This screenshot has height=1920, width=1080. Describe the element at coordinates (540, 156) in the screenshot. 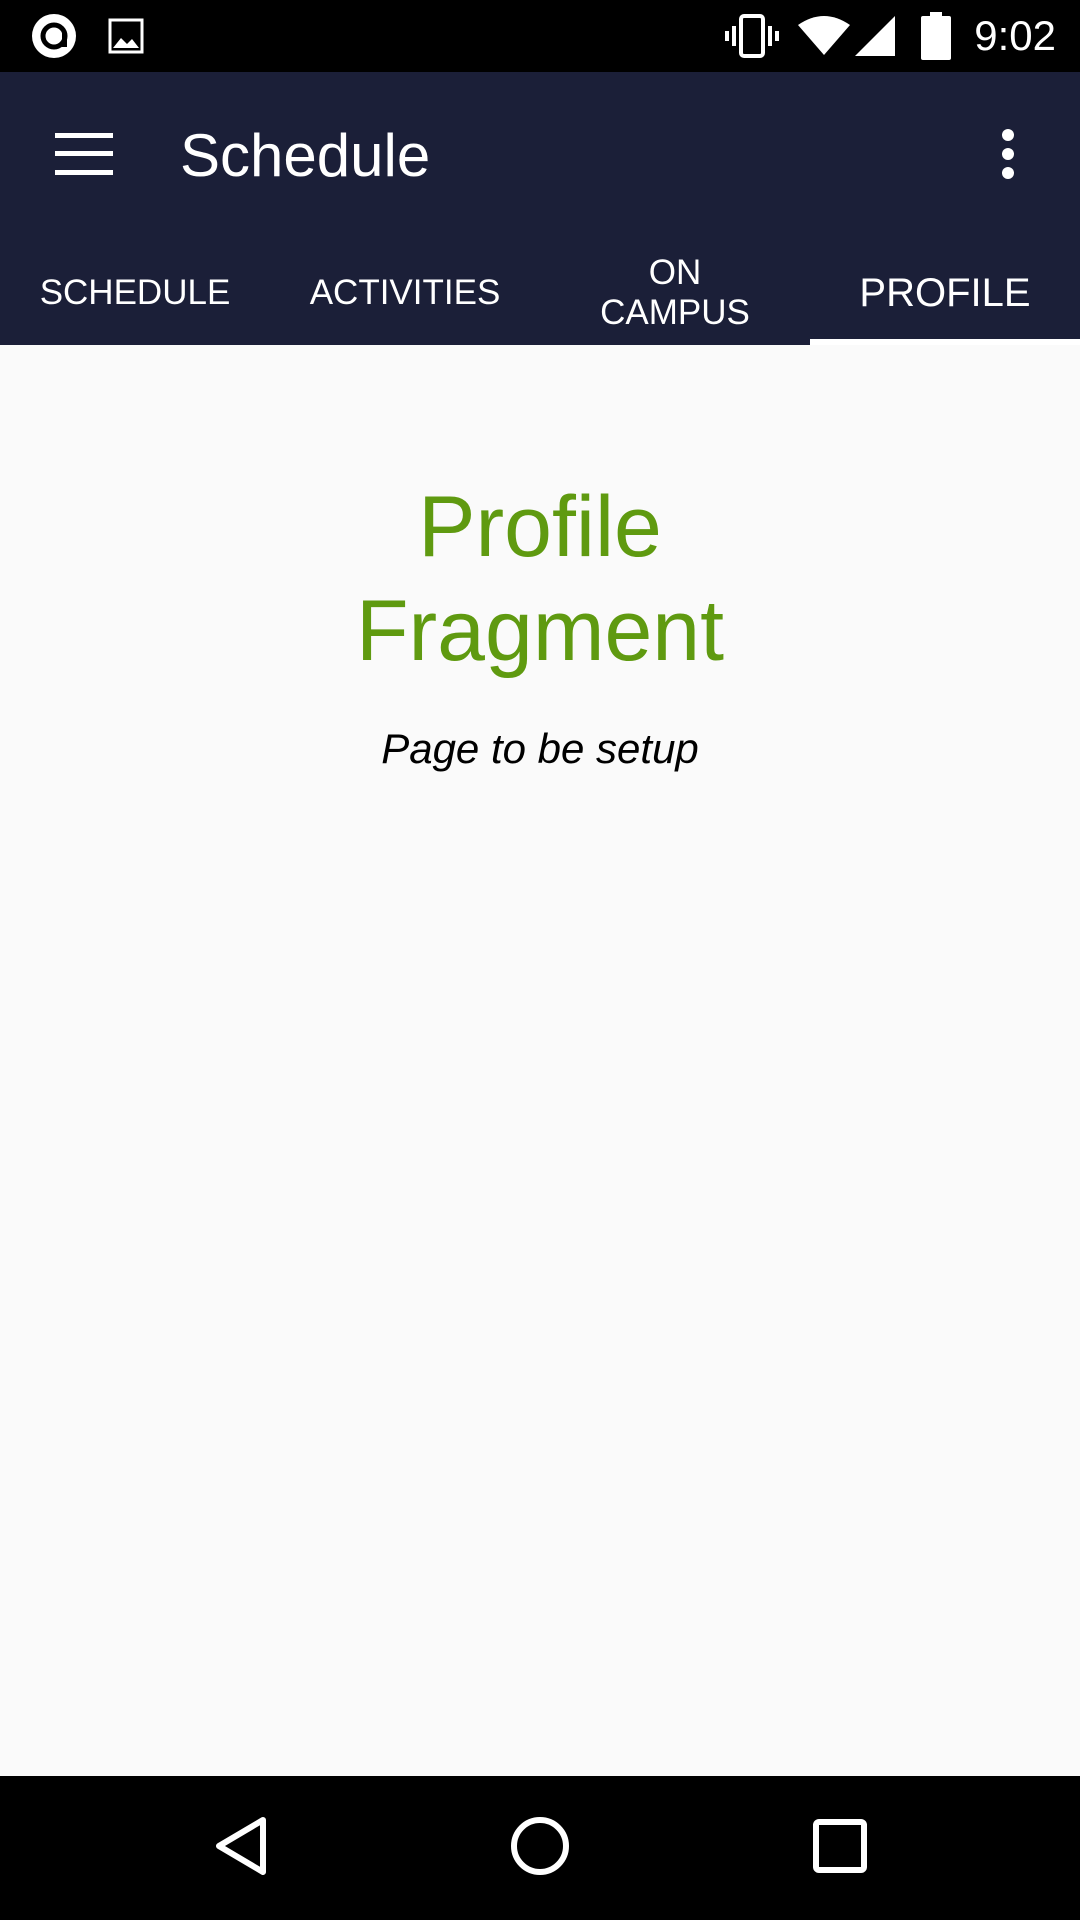

I see `toolbar: Schedule` at that location.